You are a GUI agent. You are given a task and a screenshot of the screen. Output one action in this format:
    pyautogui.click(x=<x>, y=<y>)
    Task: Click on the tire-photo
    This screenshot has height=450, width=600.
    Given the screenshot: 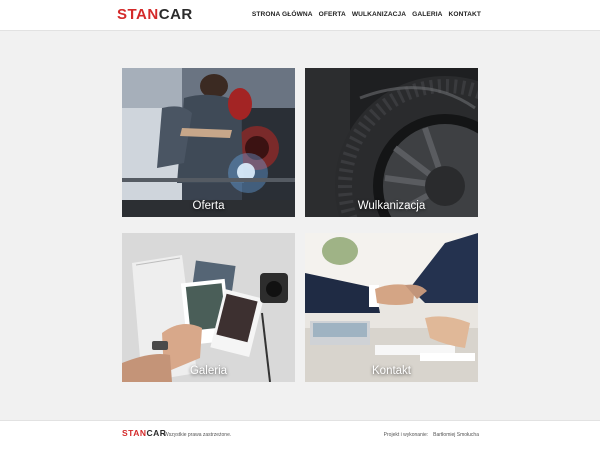 What is the action you would take?
    pyautogui.click(x=391, y=142)
    